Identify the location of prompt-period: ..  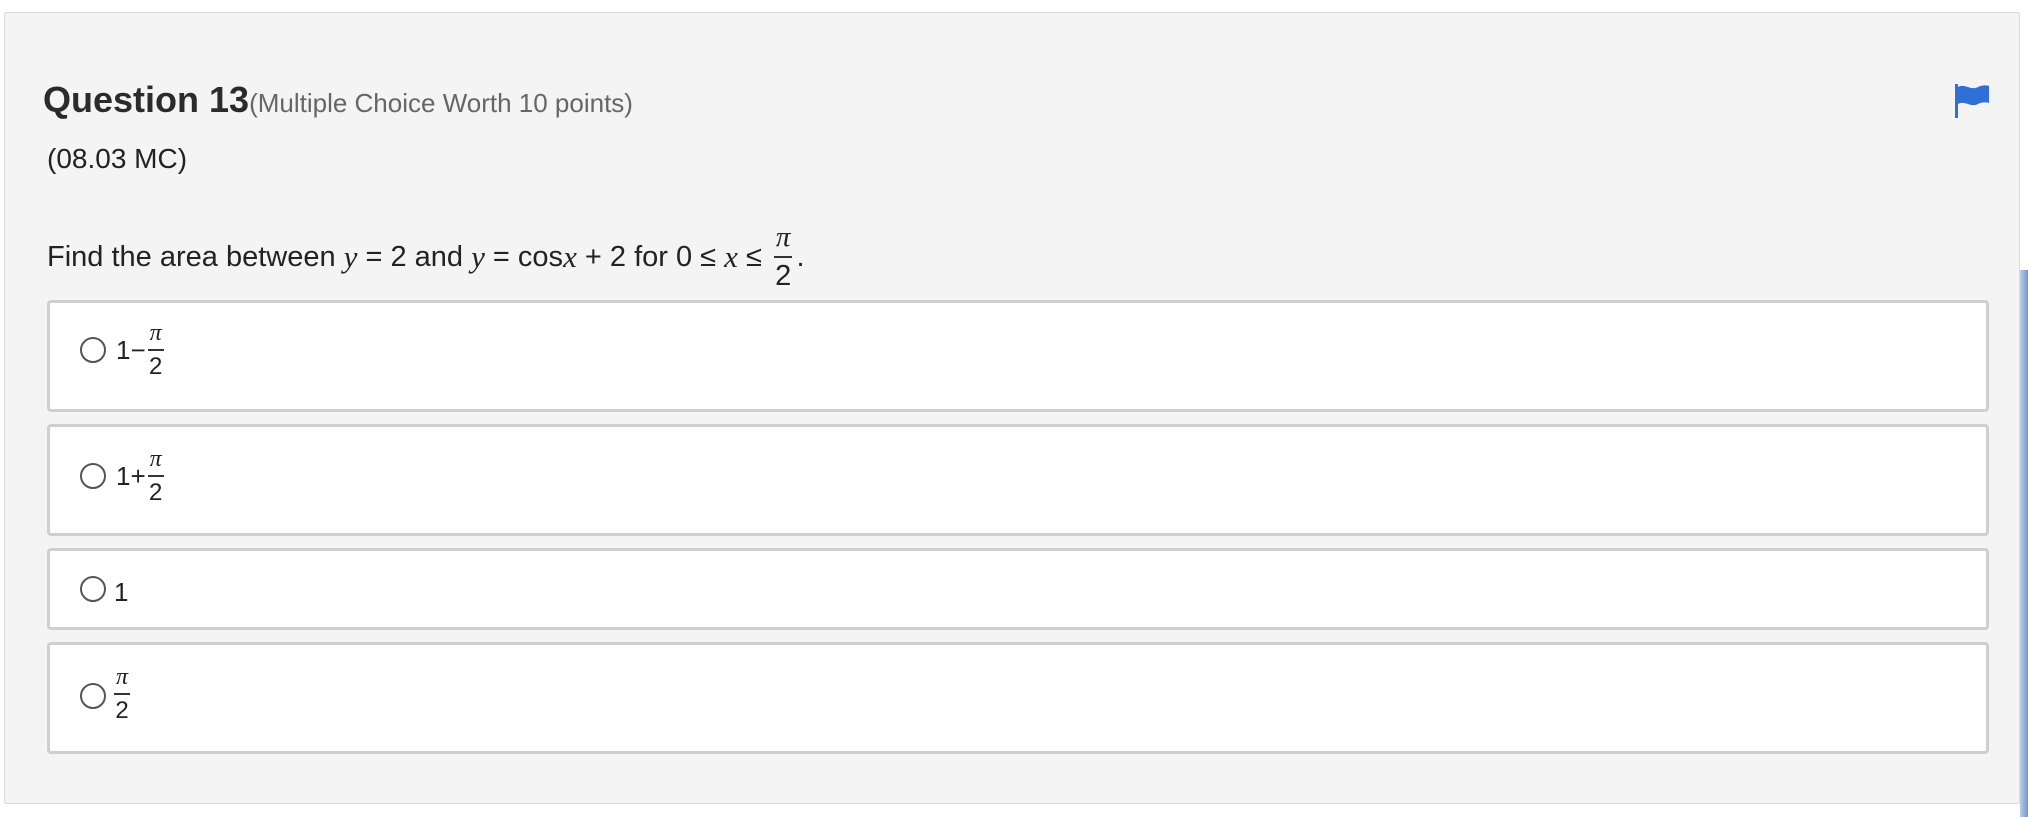
(800, 256).